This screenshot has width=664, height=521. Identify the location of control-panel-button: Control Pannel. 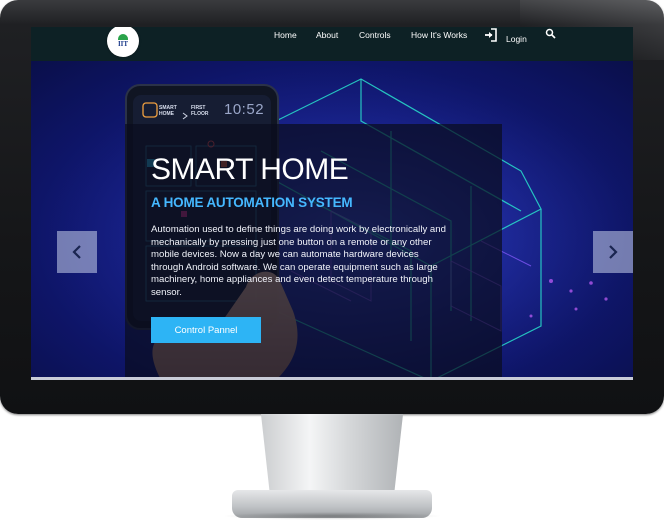
(206, 330).